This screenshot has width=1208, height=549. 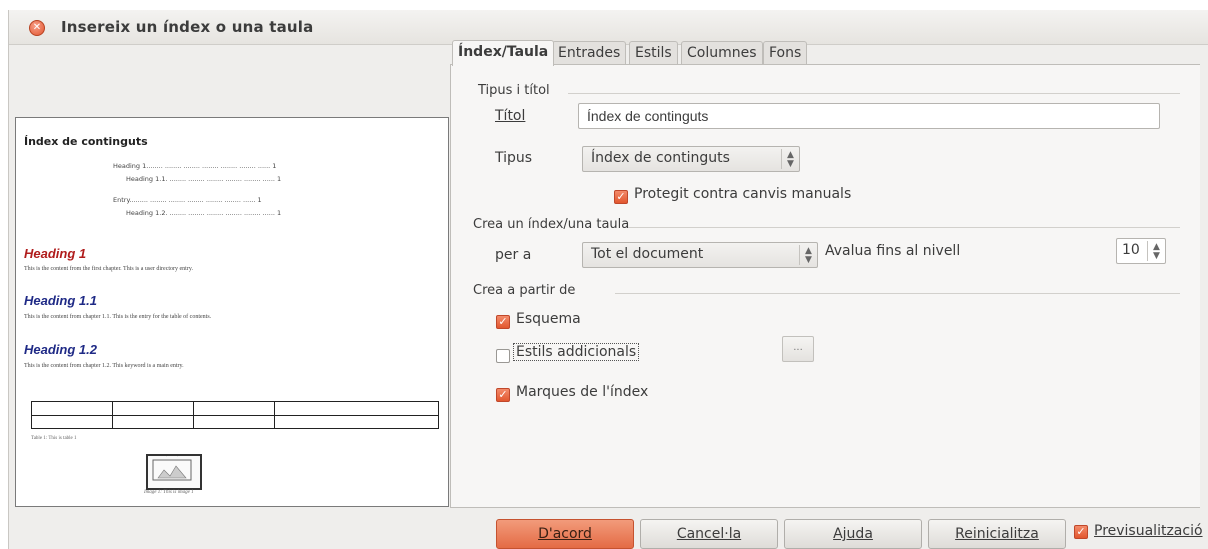 What do you see at coordinates (524, 290) in the screenshot?
I see `section-create-from: Crea a partir de` at bounding box center [524, 290].